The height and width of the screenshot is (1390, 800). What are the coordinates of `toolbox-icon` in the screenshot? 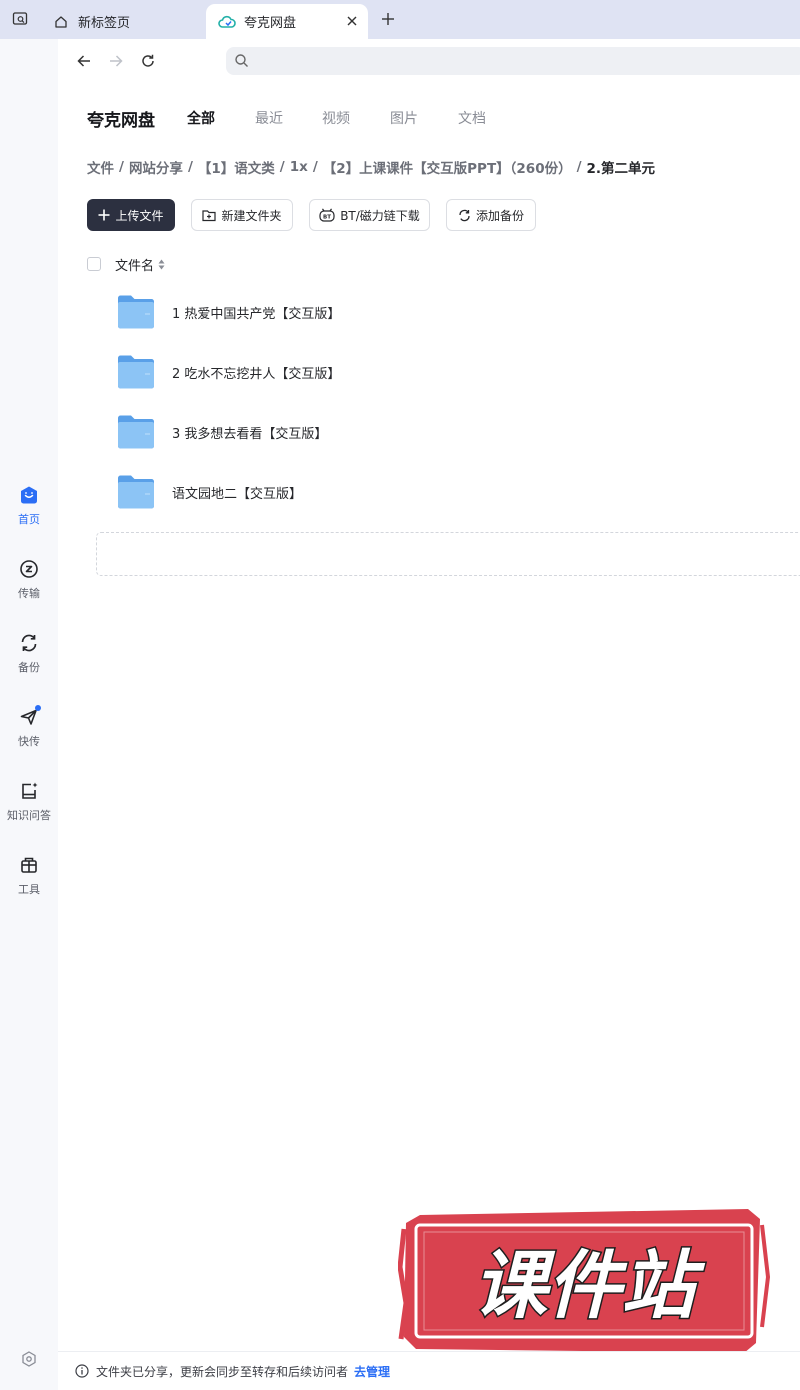 It's located at (29, 865).